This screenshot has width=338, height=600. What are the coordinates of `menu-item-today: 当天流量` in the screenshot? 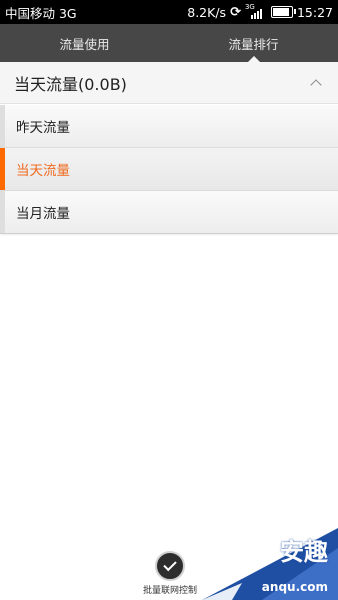 It's located at (169, 169).